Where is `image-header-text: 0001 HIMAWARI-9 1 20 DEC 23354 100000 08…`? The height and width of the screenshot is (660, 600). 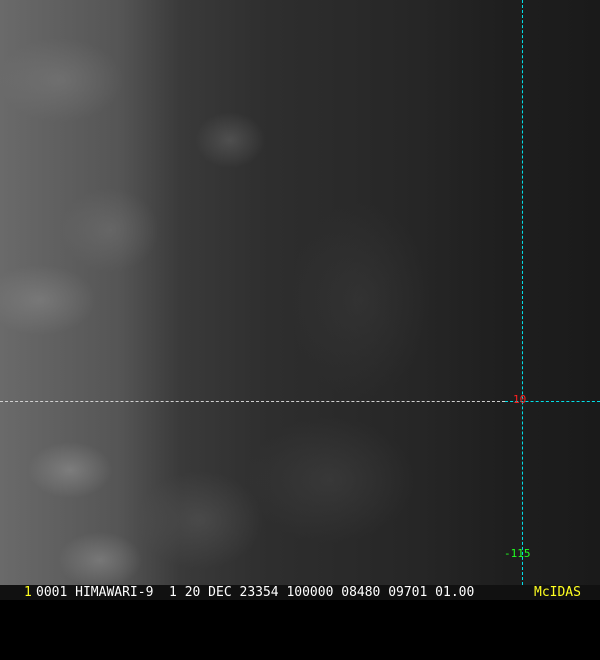 image-header-text: 0001 HIMAWARI-9 1 20 DEC 23354 100000 08… is located at coordinates (255, 592).